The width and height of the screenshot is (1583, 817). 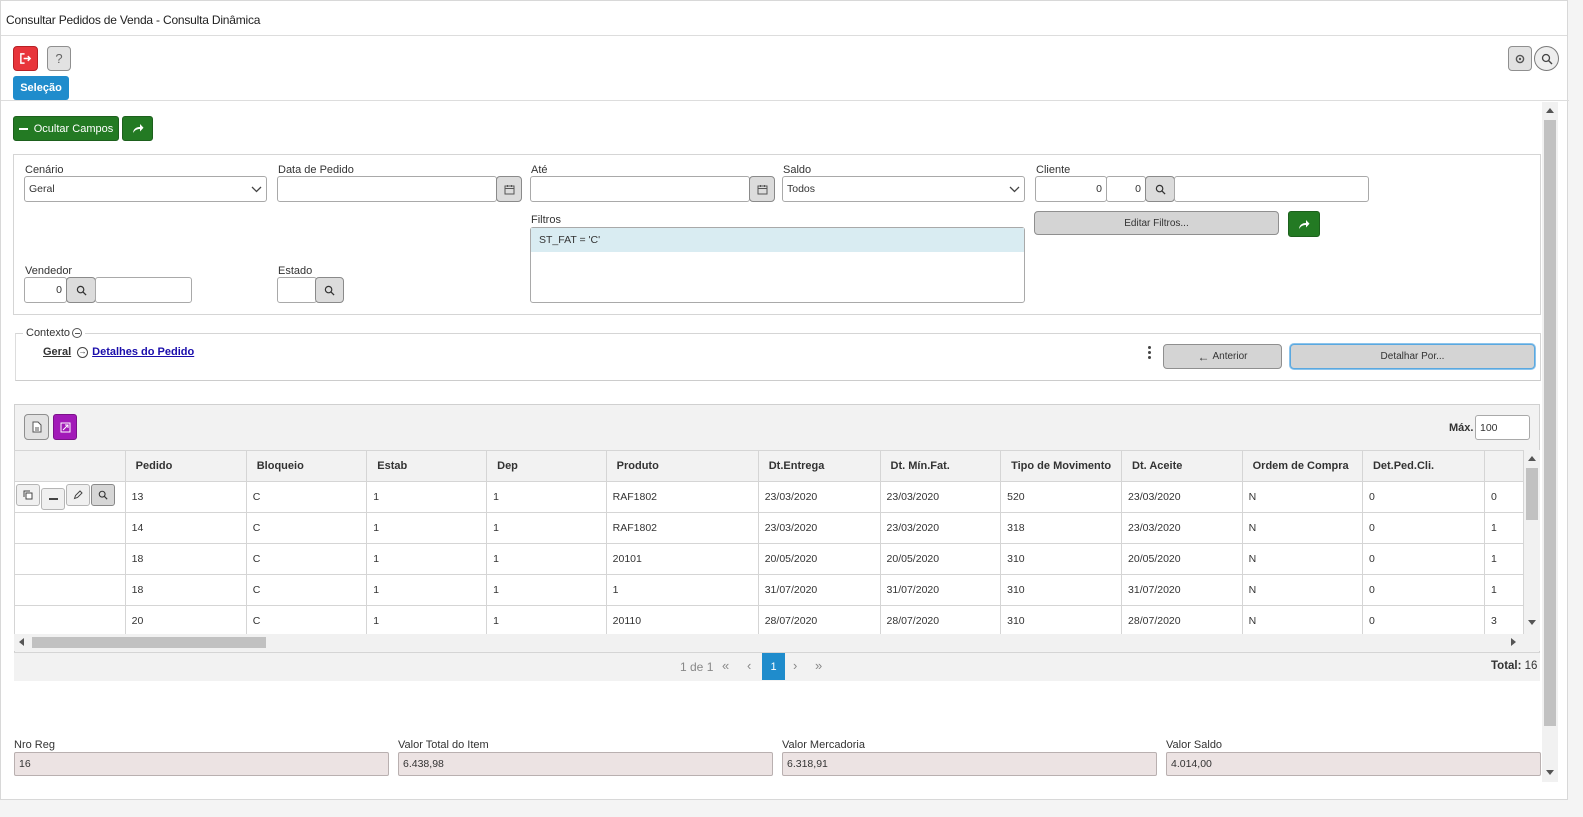 What do you see at coordinates (427, 466) in the screenshot?
I see `column-header: Estab` at bounding box center [427, 466].